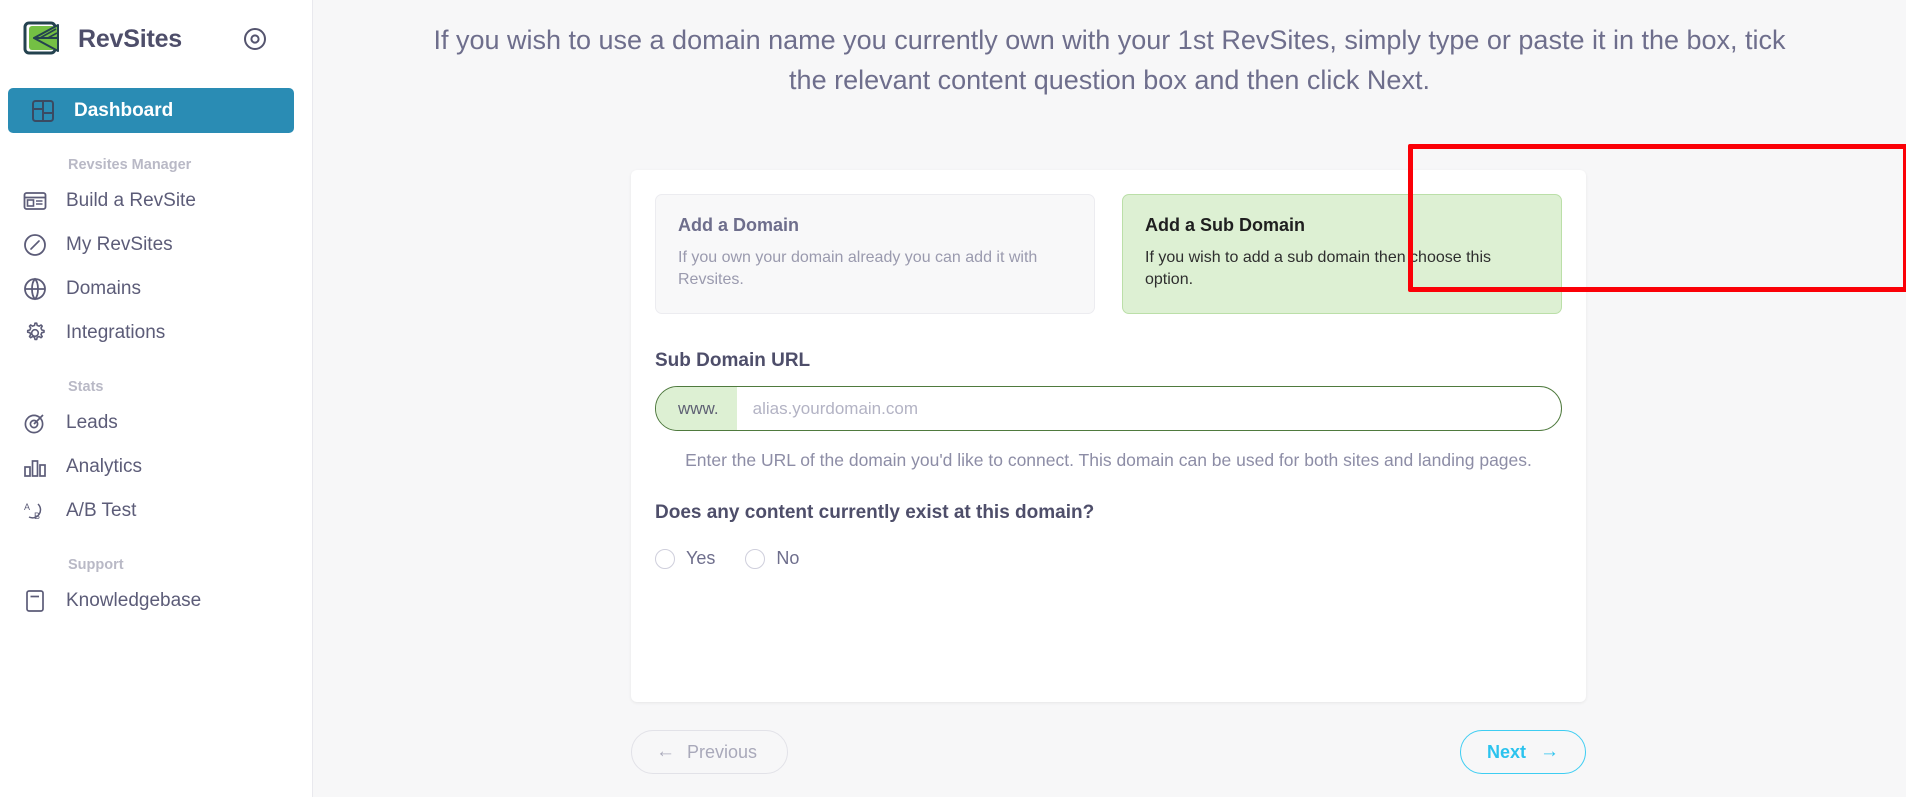  Describe the element at coordinates (35, 601) in the screenshot. I see `book-icon` at that location.